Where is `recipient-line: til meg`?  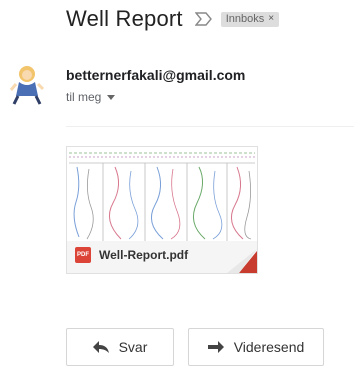
recipient-line: til meg is located at coordinates (91, 97).